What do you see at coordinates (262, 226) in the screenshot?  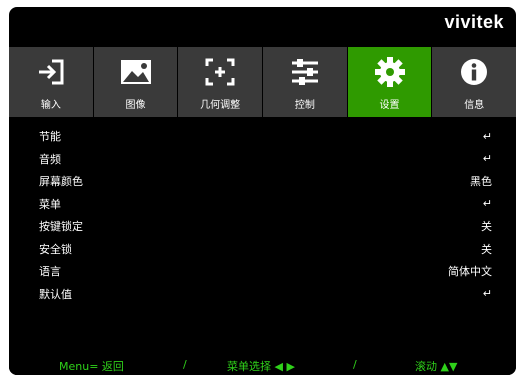 I see `menu-item-key-lock: 按键锁定 关` at bounding box center [262, 226].